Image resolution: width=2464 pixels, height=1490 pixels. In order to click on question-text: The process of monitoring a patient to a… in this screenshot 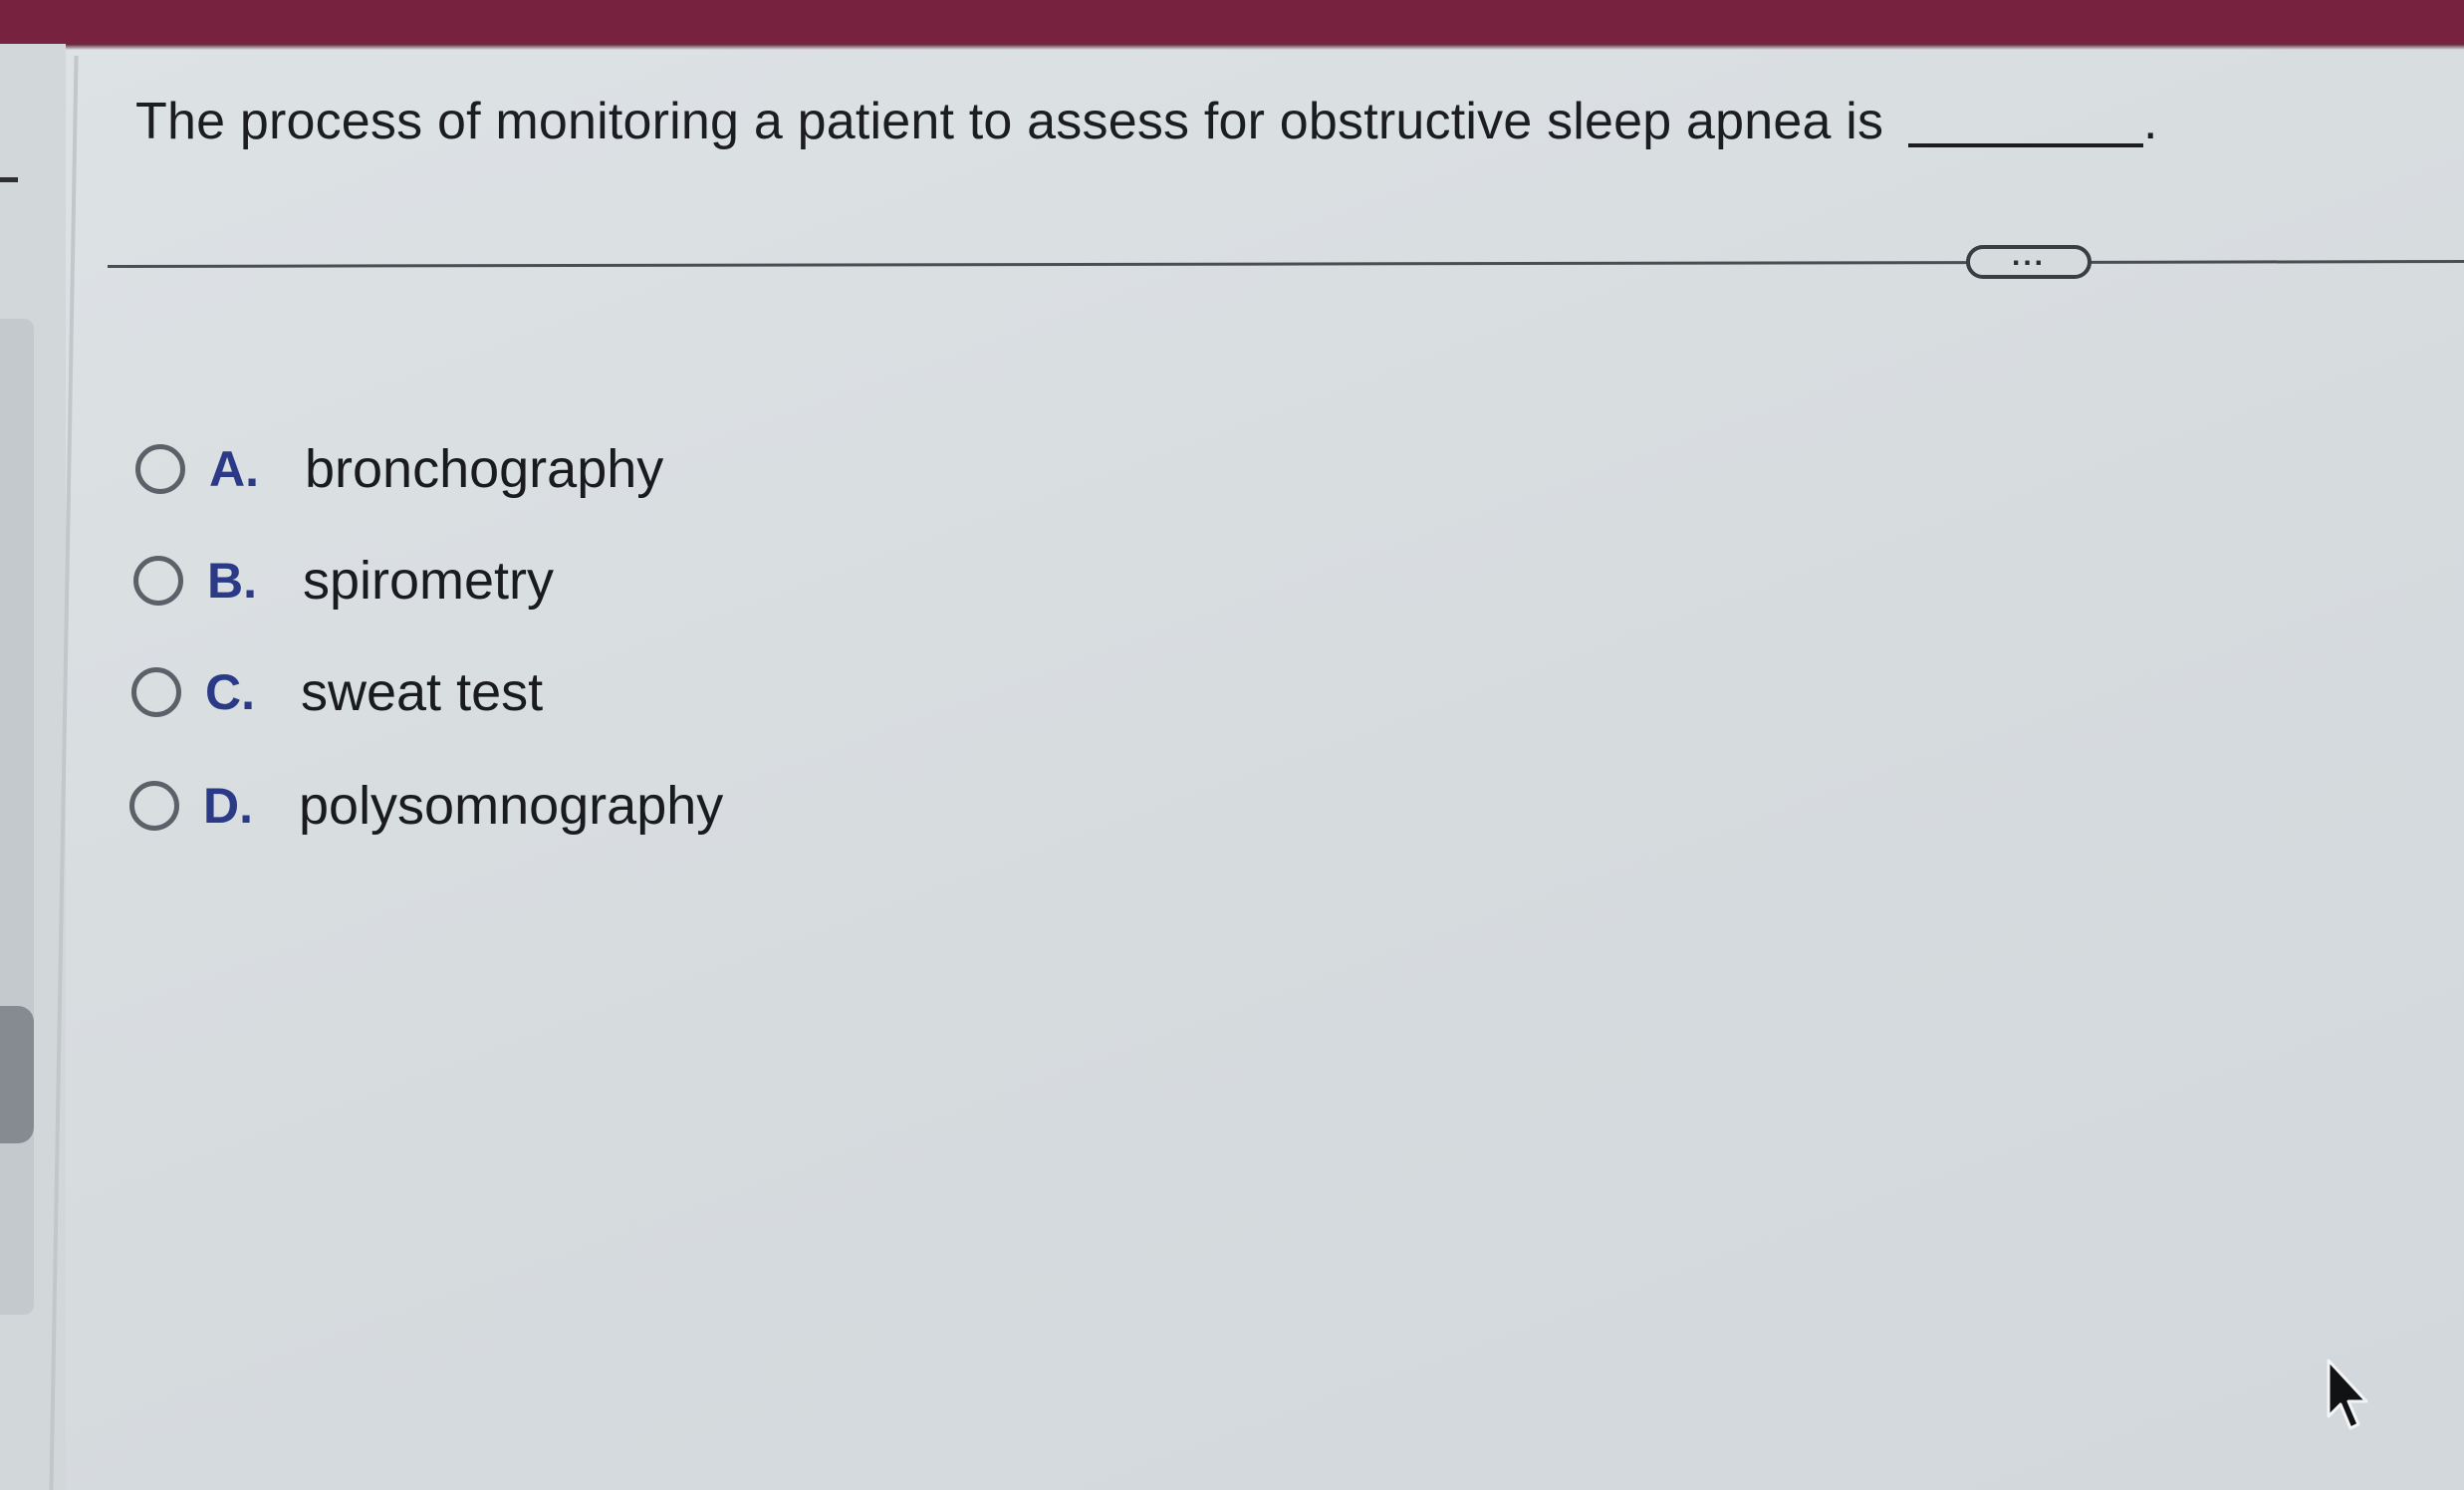, I will do `click(1009, 121)`.